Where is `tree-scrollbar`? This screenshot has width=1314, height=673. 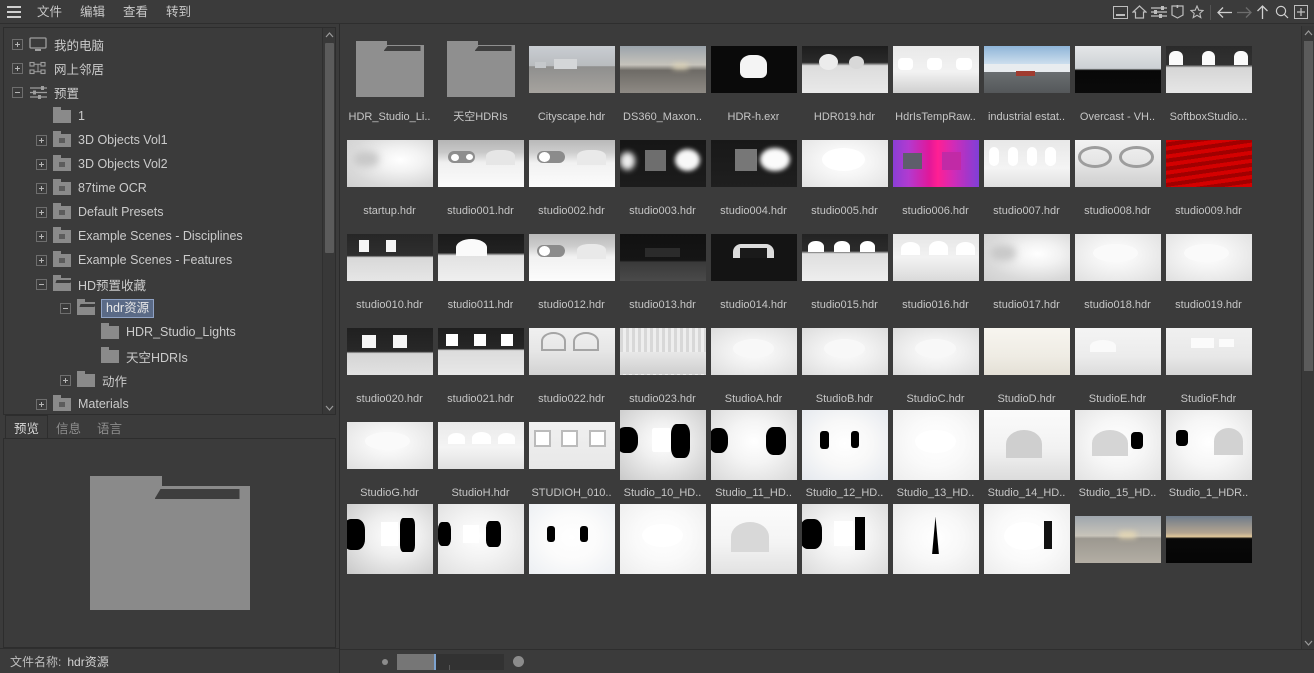 tree-scrollbar is located at coordinates (328, 221).